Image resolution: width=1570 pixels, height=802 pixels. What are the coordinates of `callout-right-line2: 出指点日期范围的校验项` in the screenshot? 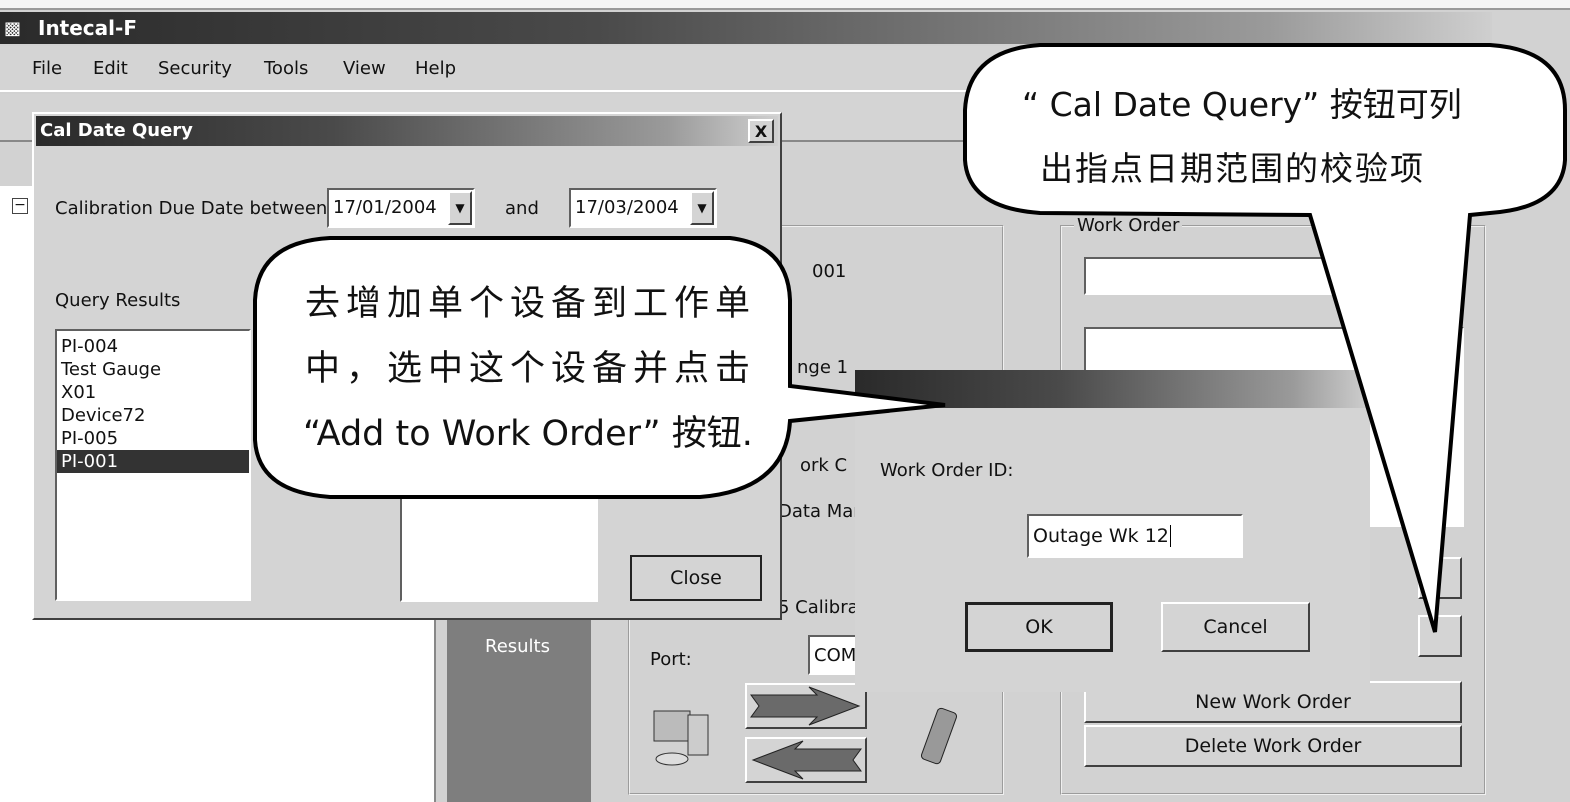 It's located at (1232, 168).